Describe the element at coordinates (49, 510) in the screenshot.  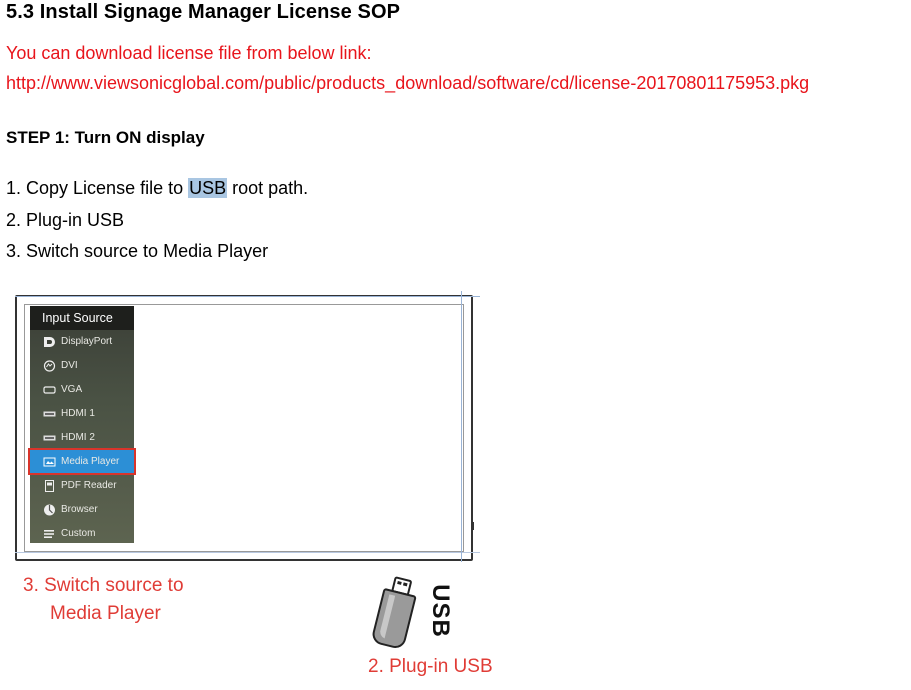
I see `browser-icon` at that location.